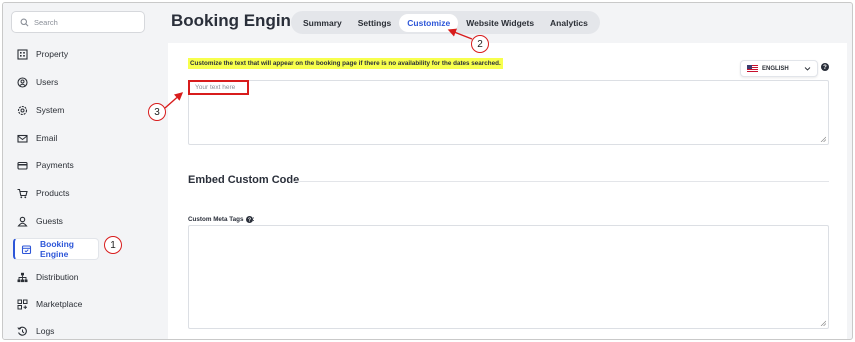 The image size is (855, 342). I want to click on language-select: ENGLISH, so click(779, 68).